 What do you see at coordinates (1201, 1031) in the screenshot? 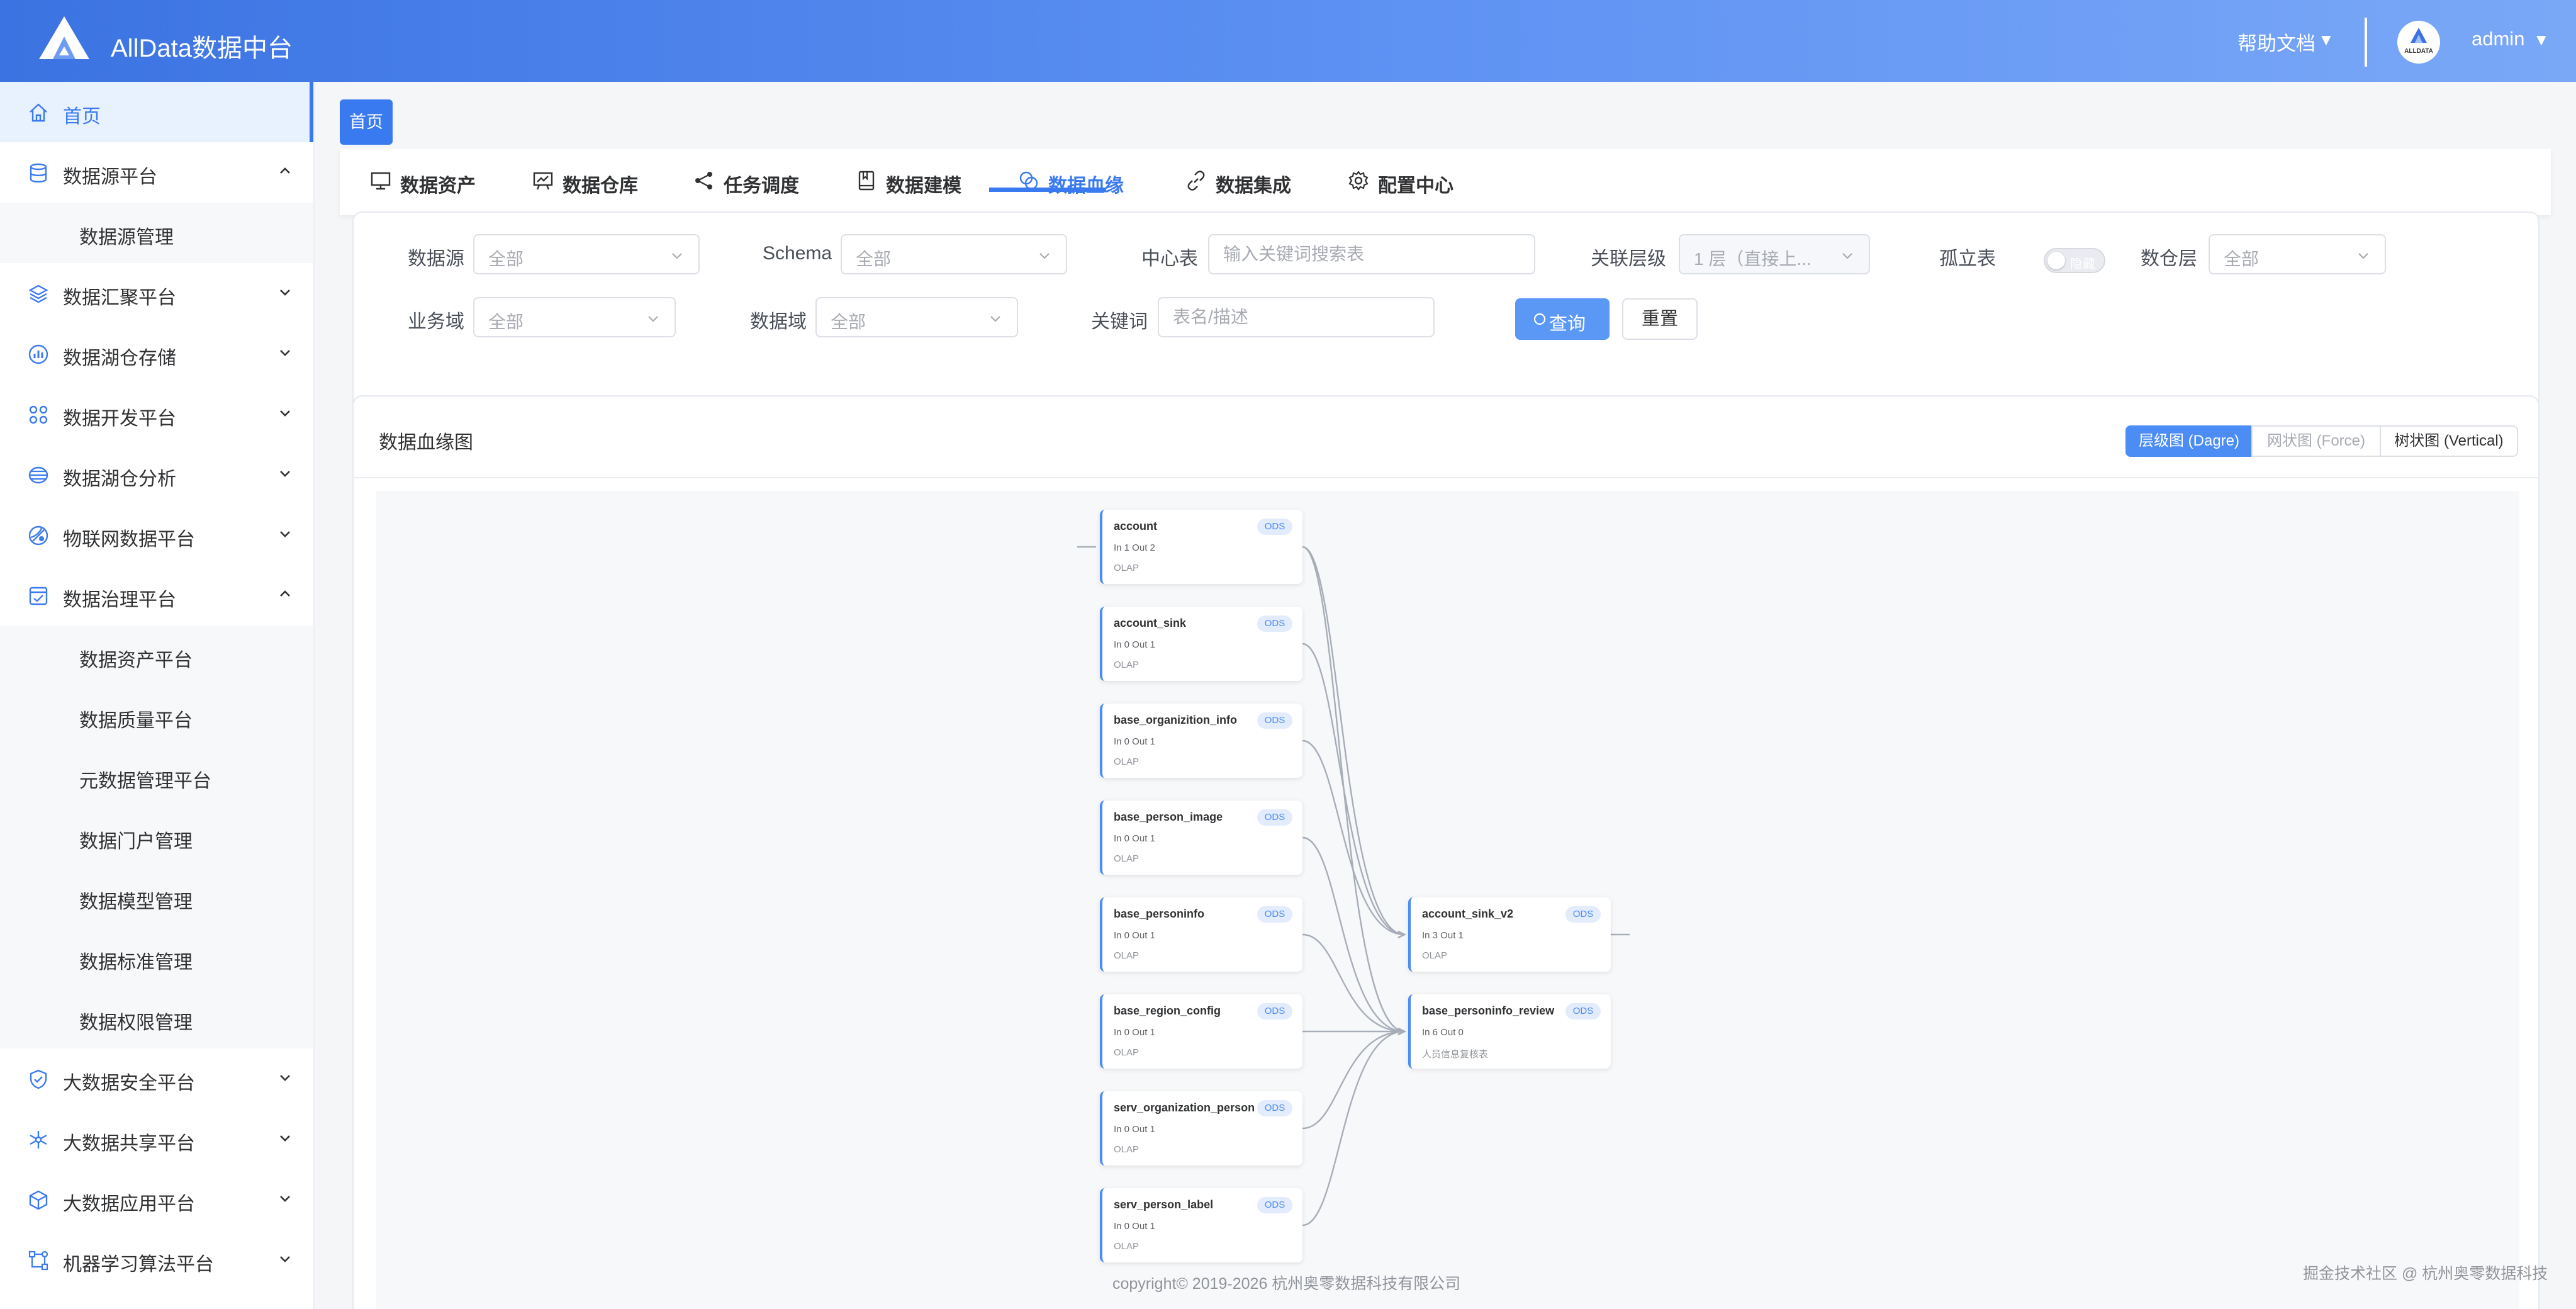
I see `lineage-node: base_region_config ODS In 0 Out 1 OLAP` at bounding box center [1201, 1031].